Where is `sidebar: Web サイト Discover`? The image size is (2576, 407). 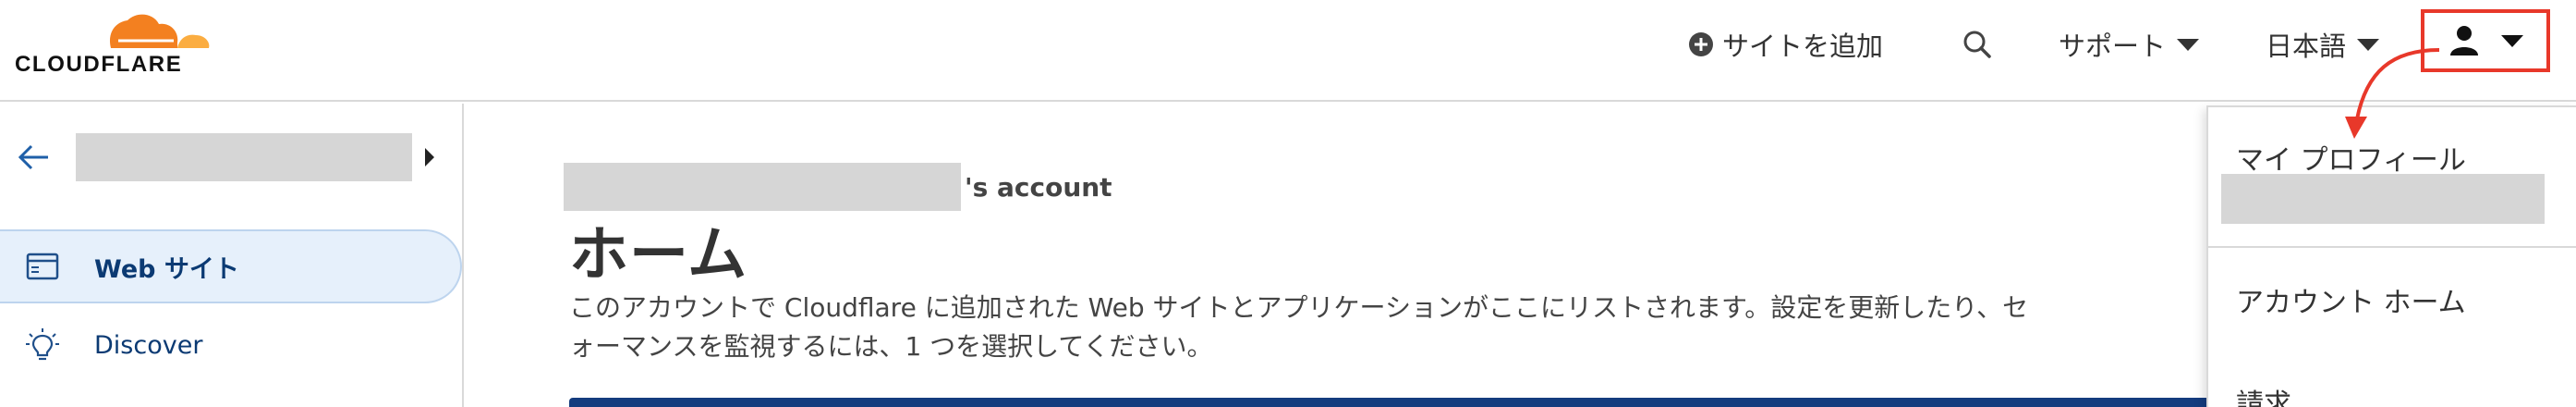
sidebar: Web サイト Discover is located at coordinates (232, 256).